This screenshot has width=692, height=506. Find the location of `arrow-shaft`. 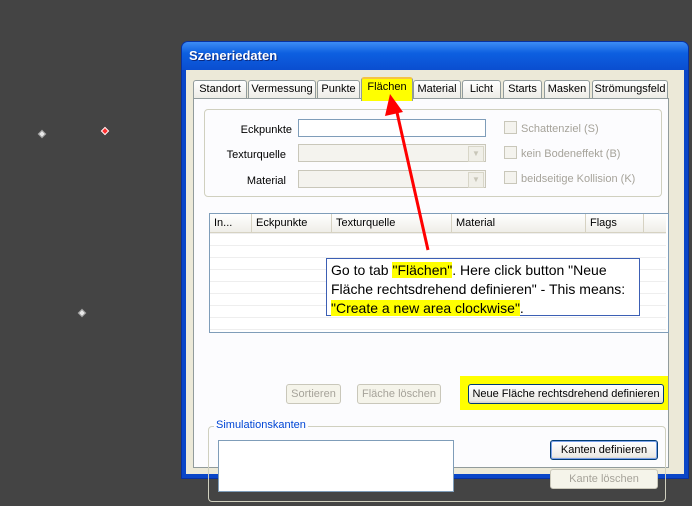

arrow-shaft is located at coordinates (412, 179).